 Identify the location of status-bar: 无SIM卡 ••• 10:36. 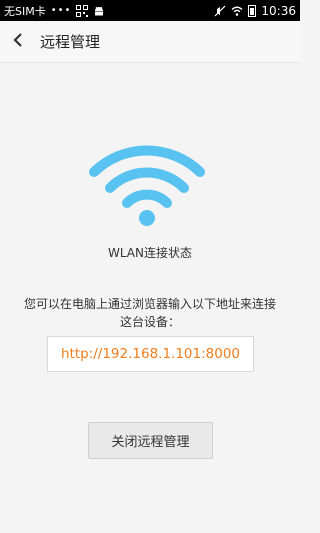
(150, 10).